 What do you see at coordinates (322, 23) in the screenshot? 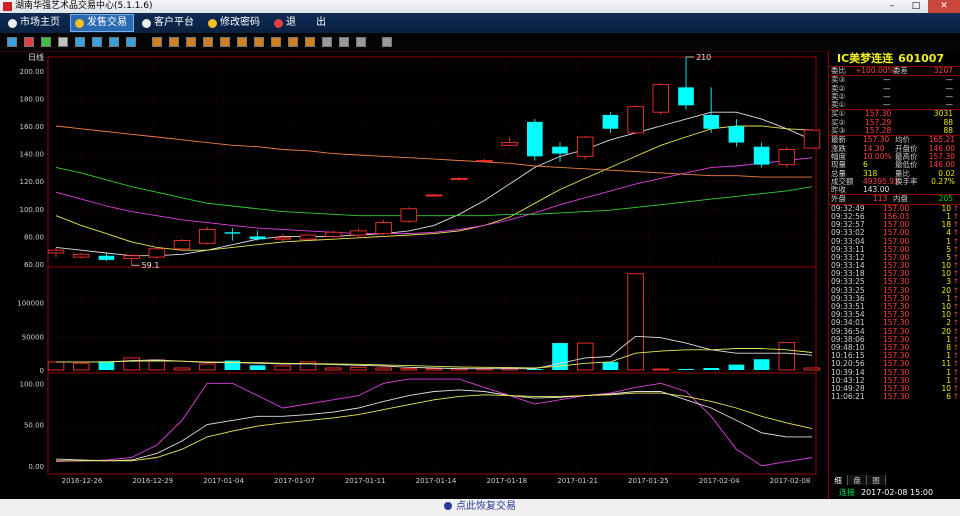
I see `menu-exit-2: 出` at bounding box center [322, 23].